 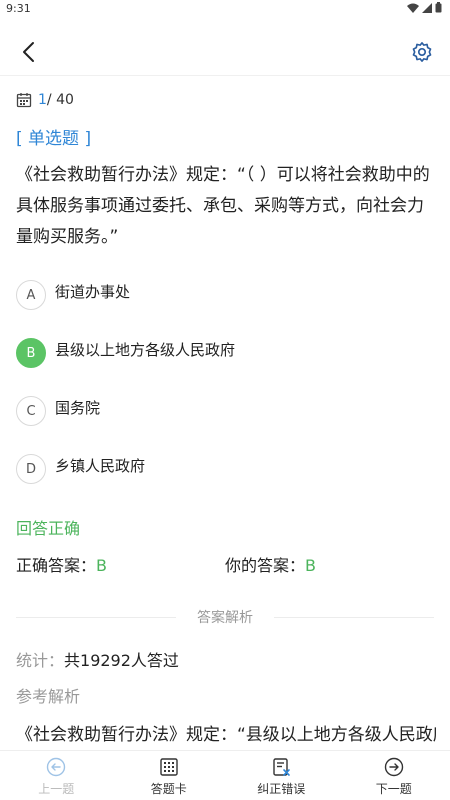 What do you see at coordinates (226, 295) in the screenshot?
I see `option-a: A 街道办事处` at bounding box center [226, 295].